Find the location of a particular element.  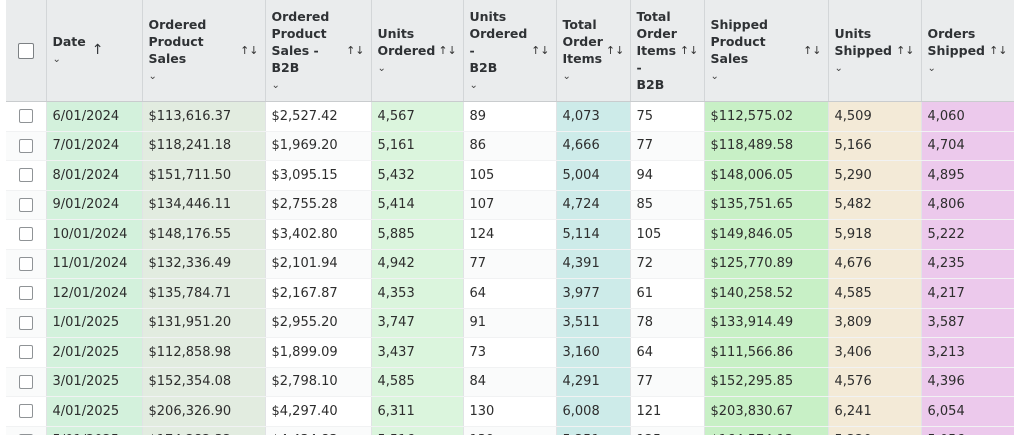

cell-ordered-product-sales: $134,446.11 is located at coordinates (204, 205).